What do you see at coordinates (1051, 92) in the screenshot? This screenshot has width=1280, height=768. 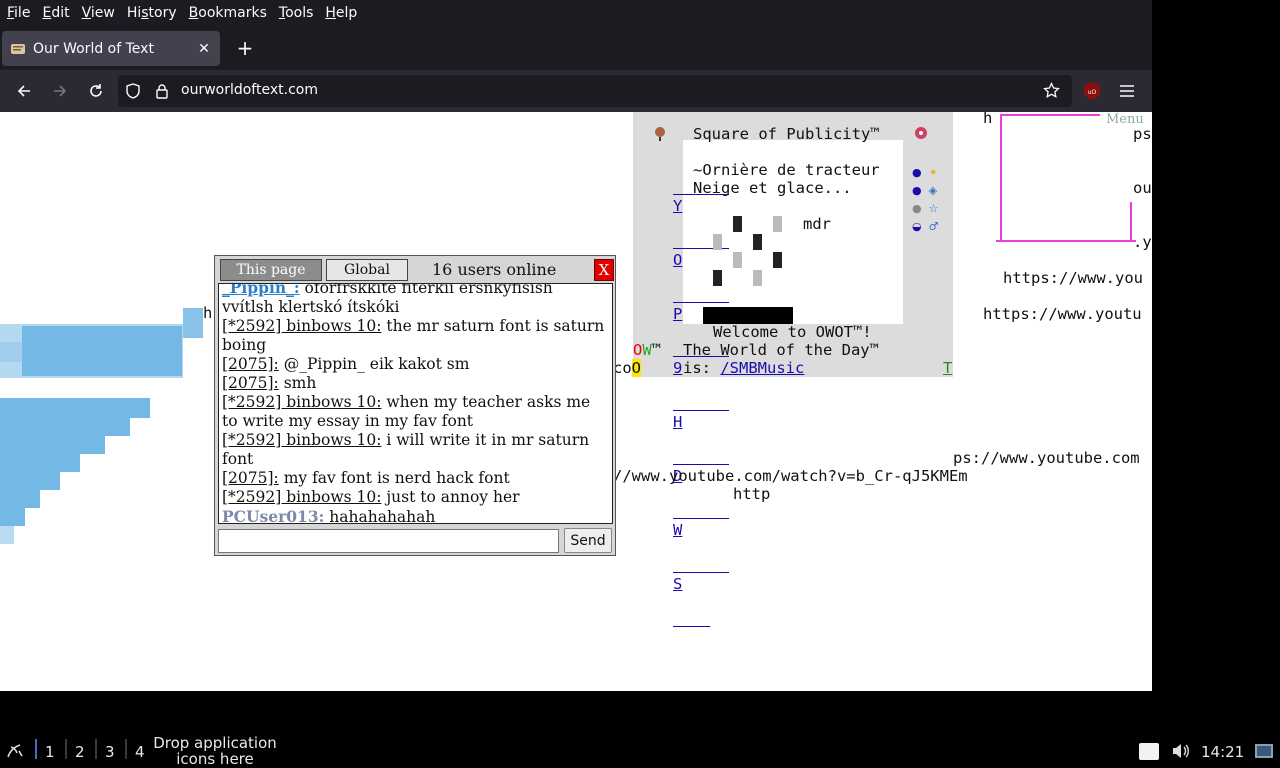 I see `bookmark-star-icon` at bounding box center [1051, 92].